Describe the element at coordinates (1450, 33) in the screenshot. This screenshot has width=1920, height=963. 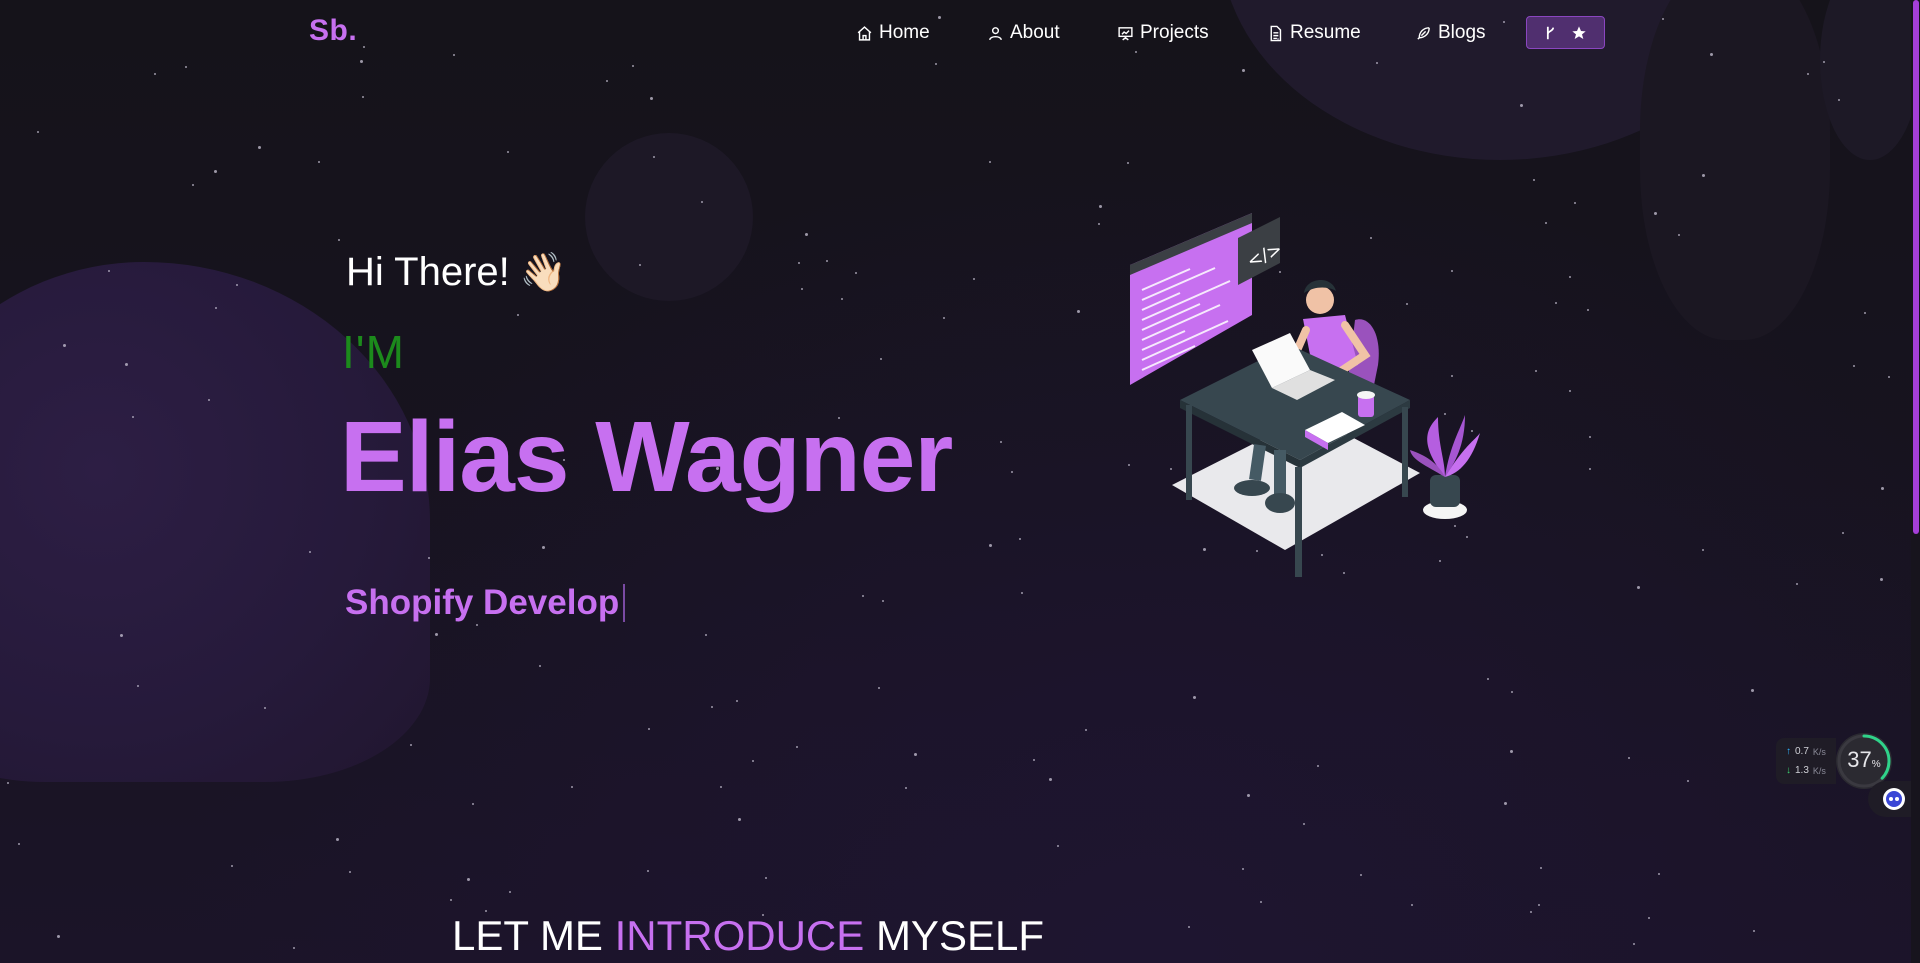
I see `nav-item-blogs: Blogs` at that location.